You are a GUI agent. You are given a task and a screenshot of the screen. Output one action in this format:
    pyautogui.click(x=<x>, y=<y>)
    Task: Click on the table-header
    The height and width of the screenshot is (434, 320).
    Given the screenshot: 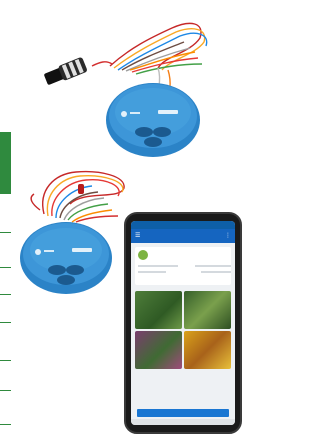 What is the action you would take?
    pyautogui.click(x=5, y=163)
    